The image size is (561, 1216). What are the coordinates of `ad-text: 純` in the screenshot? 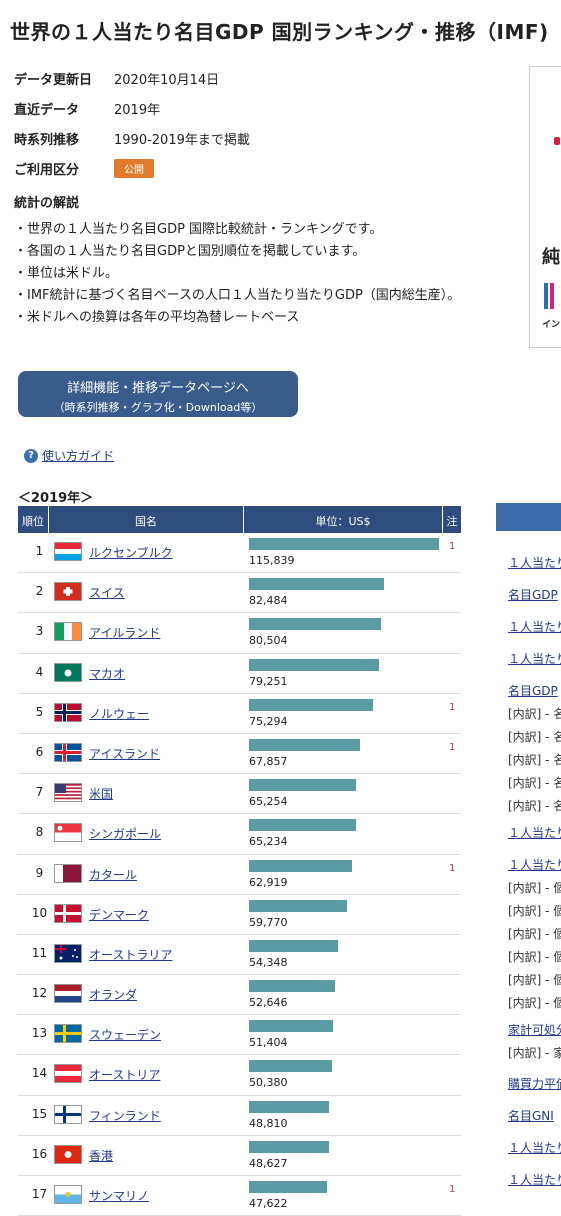 It's located at (551, 257).